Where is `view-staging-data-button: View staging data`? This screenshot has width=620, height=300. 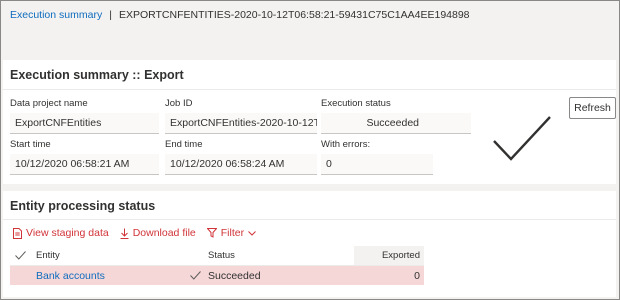 view-staging-data-button: View staging data is located at coordinates (61, 233).